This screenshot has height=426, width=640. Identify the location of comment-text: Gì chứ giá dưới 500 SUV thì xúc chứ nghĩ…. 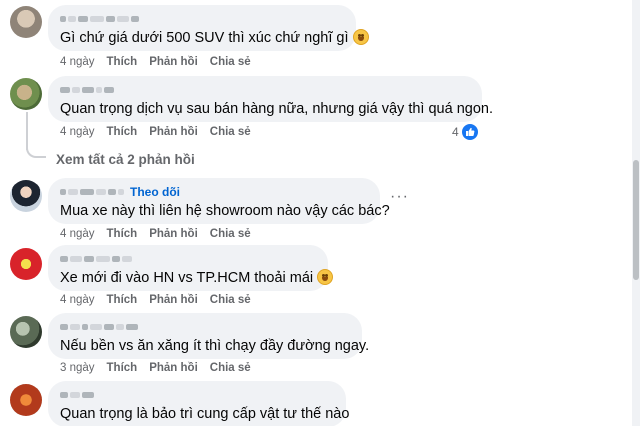
(214, 38).